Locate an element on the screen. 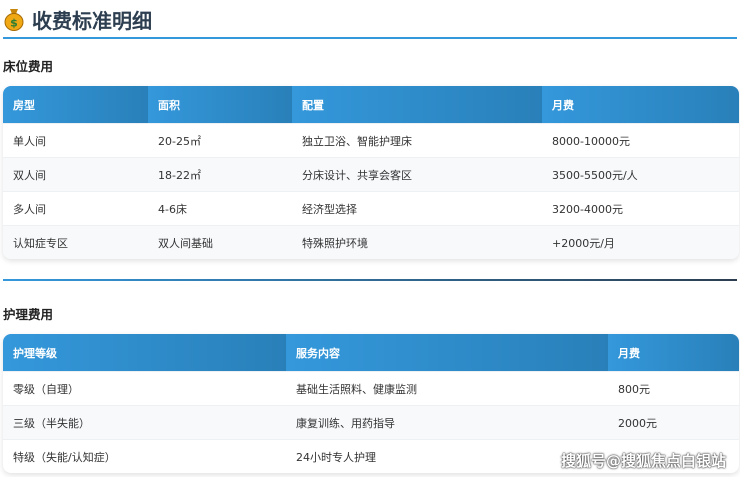 The image size is (740, 477). table-cell: 24小时专人护理 is located at coordinates (336, 457).